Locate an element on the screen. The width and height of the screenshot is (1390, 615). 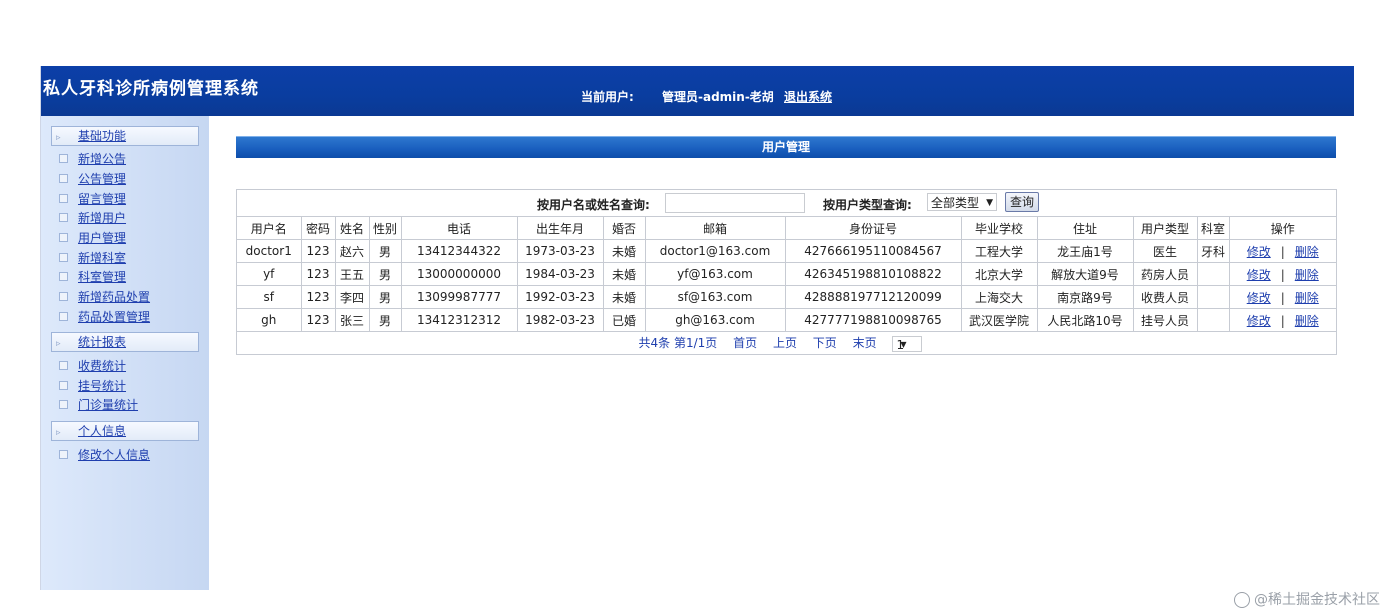
table-cell: 龙王庙1号 is located at coordinates (1085, 251).